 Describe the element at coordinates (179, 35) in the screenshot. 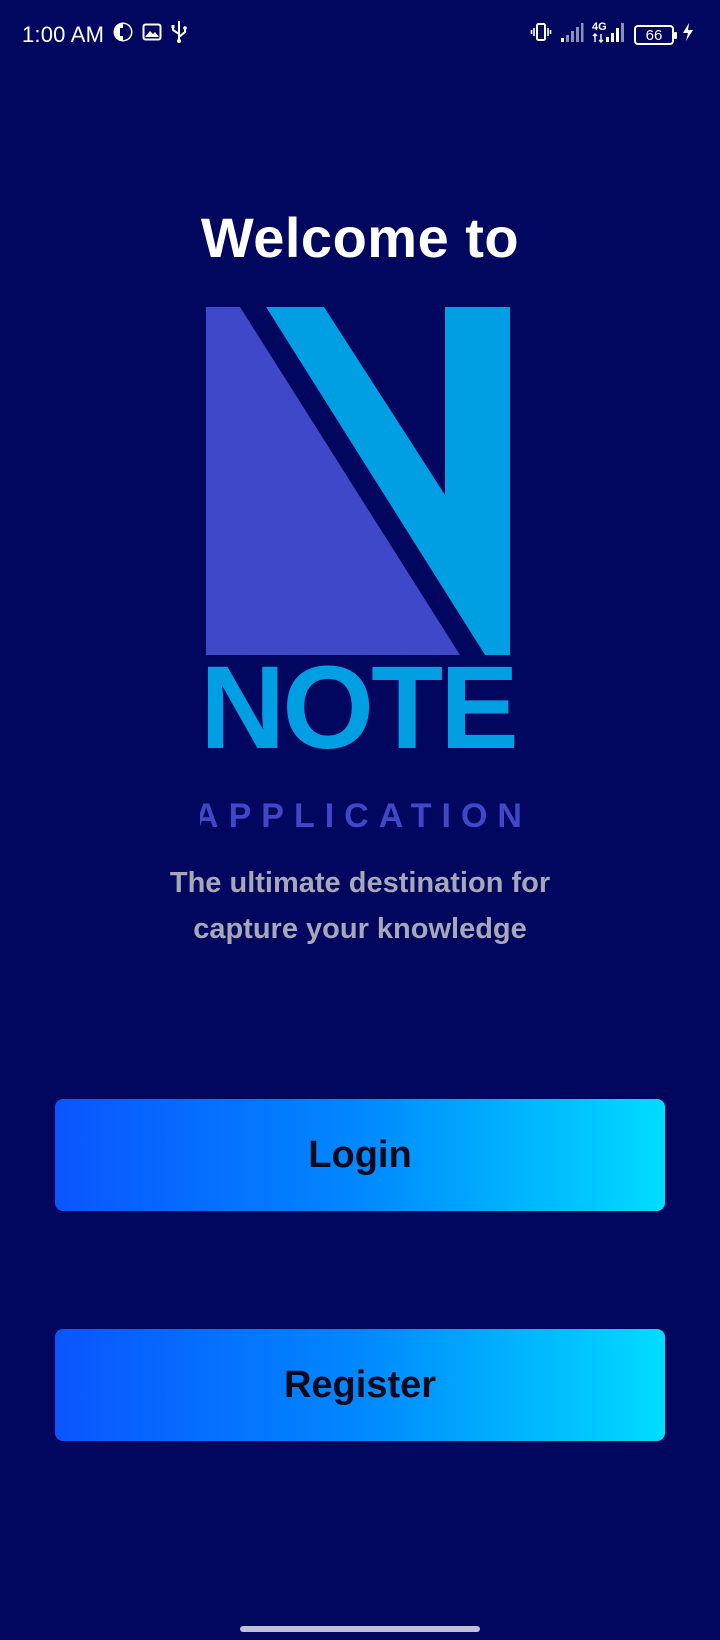

I see `usb-icon` at that location.